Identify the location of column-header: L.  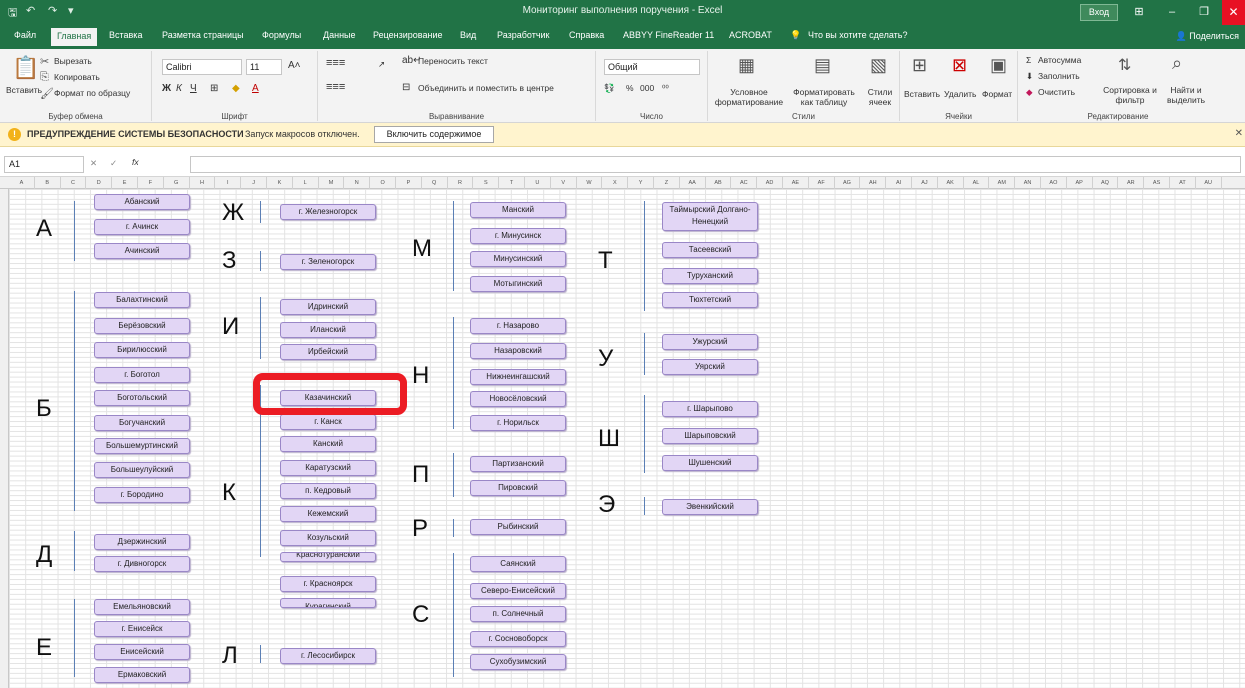
(306, 183).